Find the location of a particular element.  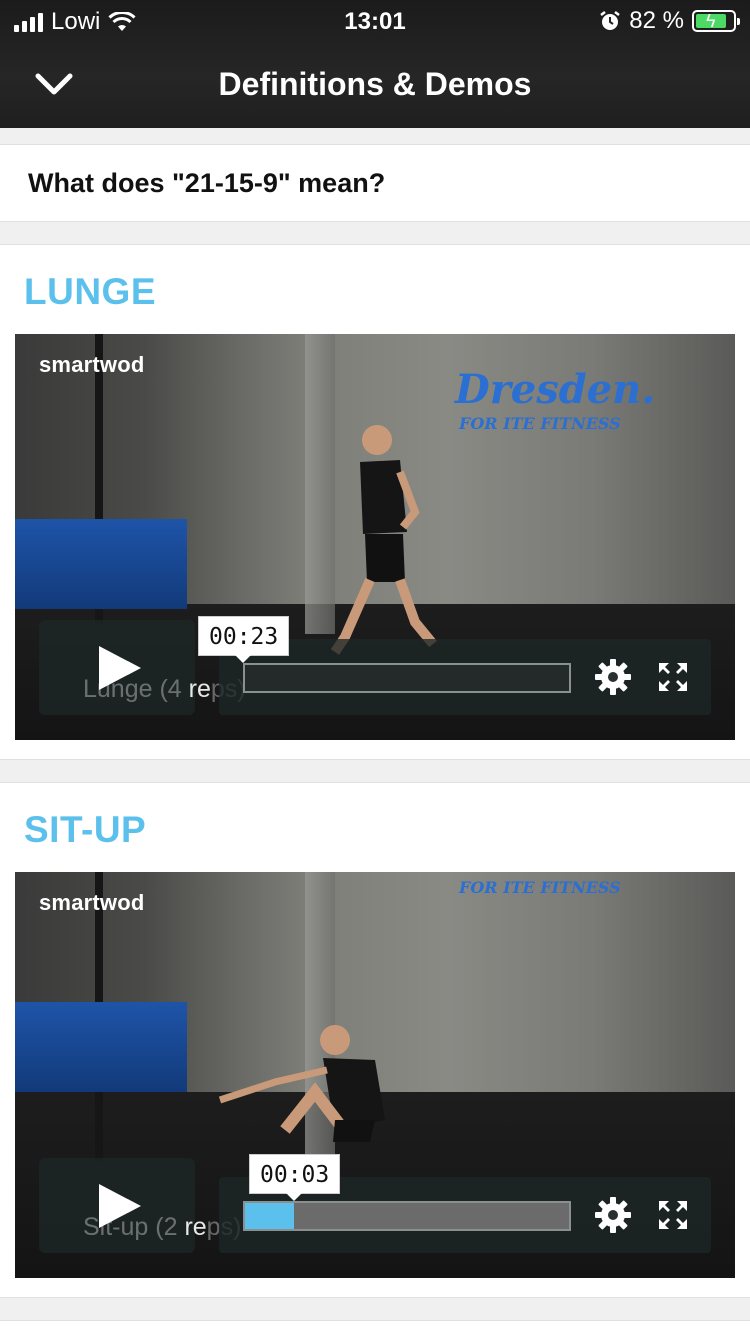

exercise-card-next is located at coordinates (375, 1327).